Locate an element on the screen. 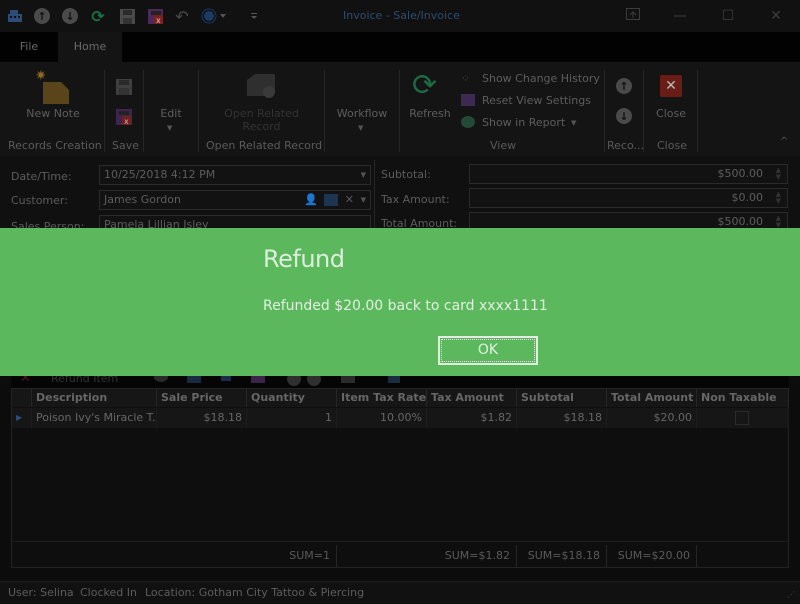 This screenshot has height=604, width=800. total-amount-spinner: ▲ ▼ is located at coordinates (778, 222).